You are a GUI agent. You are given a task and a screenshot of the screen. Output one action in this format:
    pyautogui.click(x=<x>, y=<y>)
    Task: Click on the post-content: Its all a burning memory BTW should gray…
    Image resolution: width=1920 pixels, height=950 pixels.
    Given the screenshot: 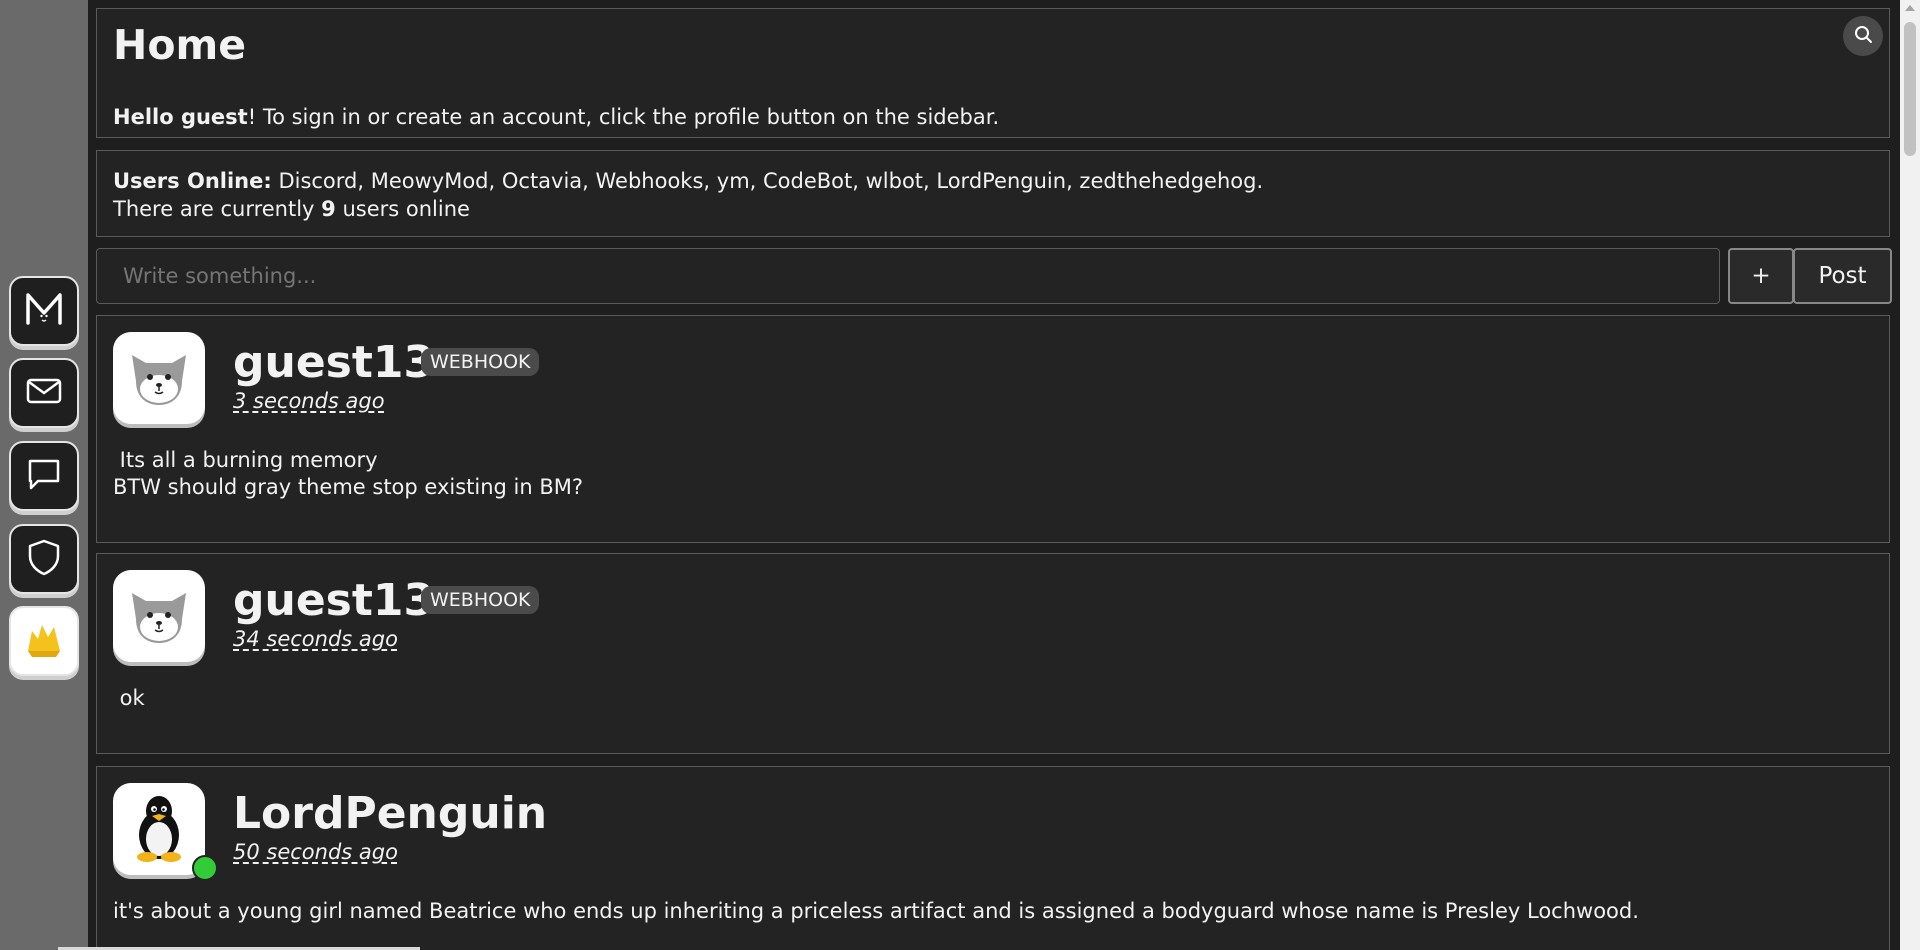 What is the action you would take?
    pyautogui.click(x=348, y=473)
    